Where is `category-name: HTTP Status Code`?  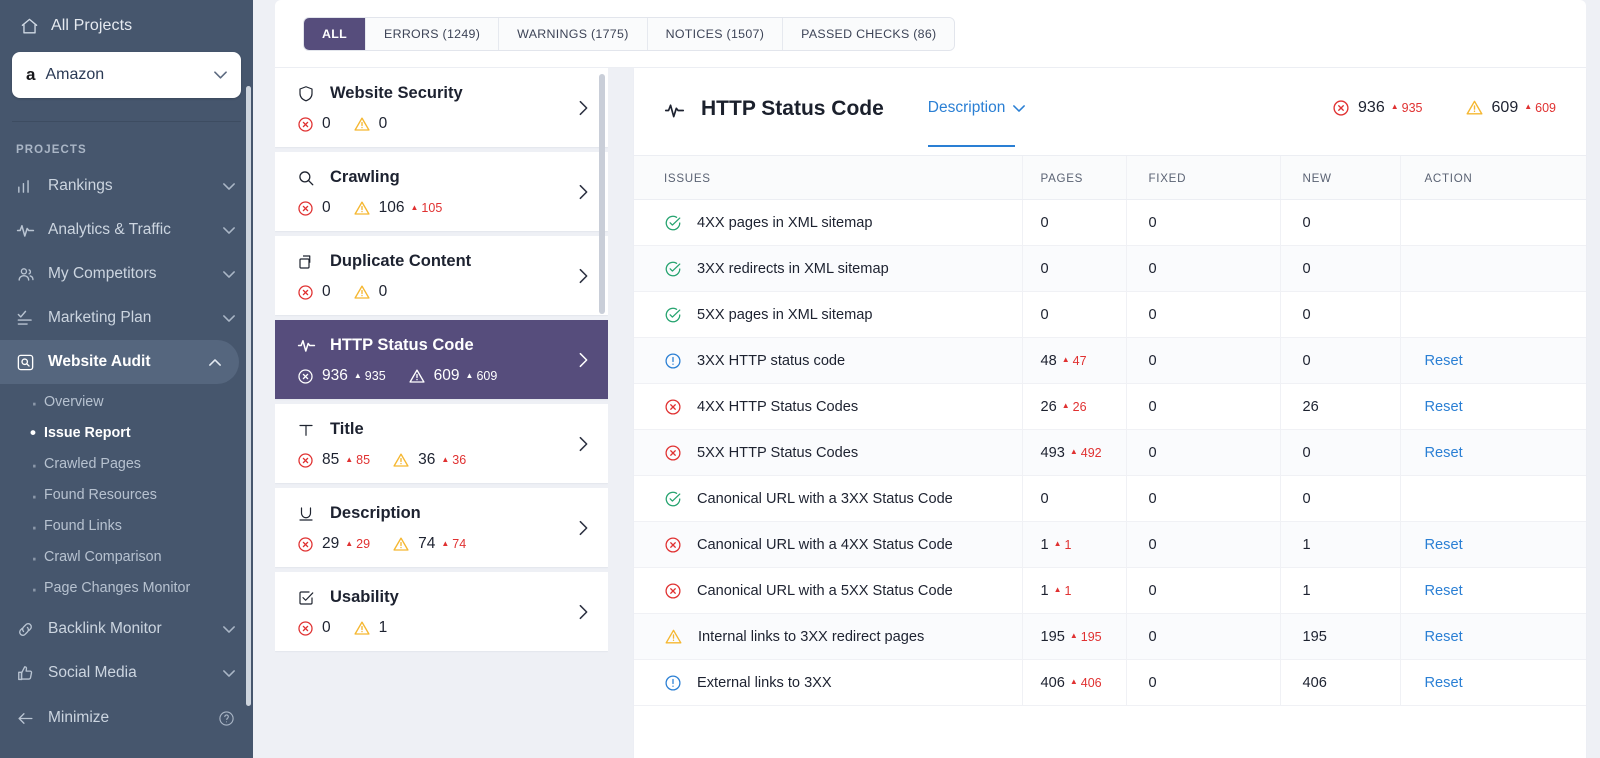 category-name: HTTP Status Code is located at coordinates (402, 345).